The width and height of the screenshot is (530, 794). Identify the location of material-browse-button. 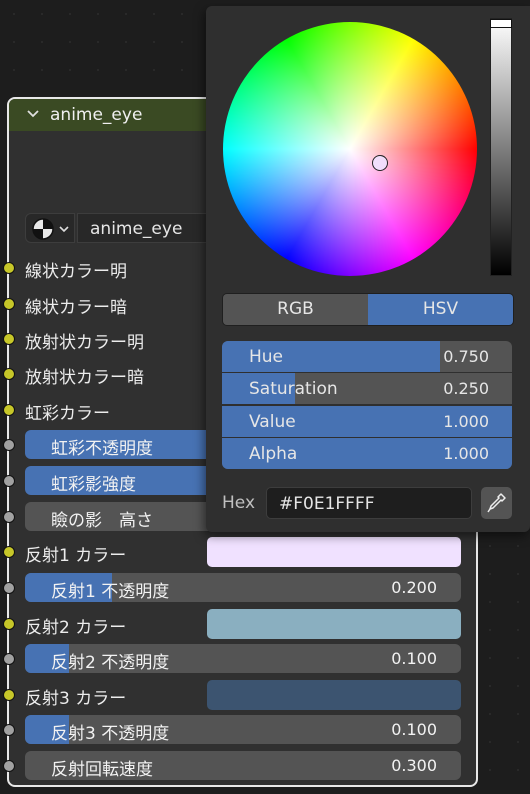
(50, 228).